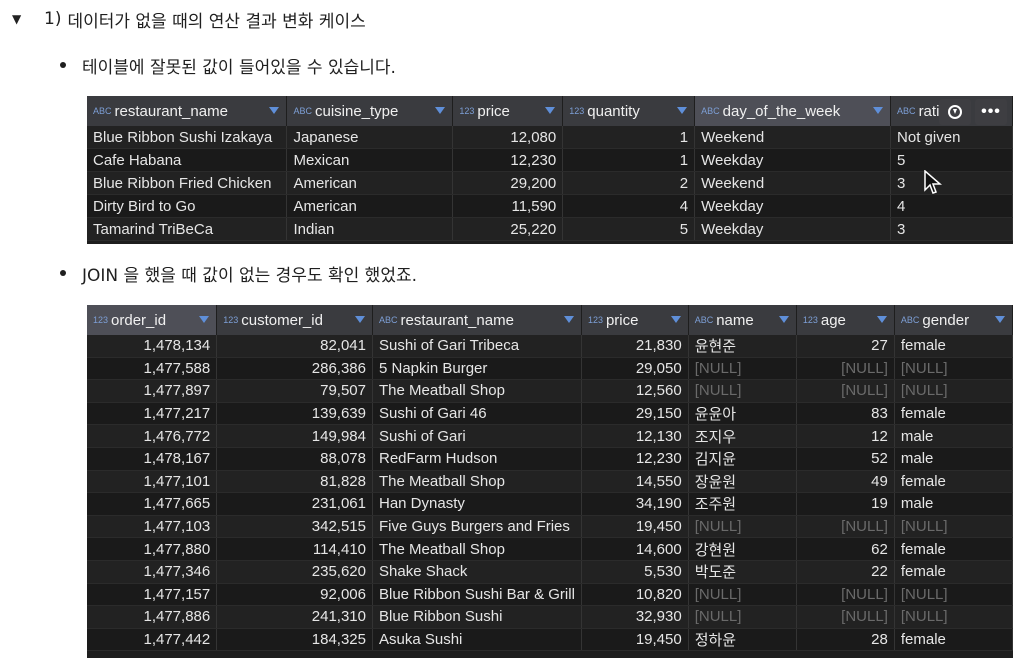  Describe the element at coordinates (189, 19) in the screenshot. I see `toggle-heading: ▼ 1) 데이터가 없을 때의 연산 결과 변화 케이스` at that location.